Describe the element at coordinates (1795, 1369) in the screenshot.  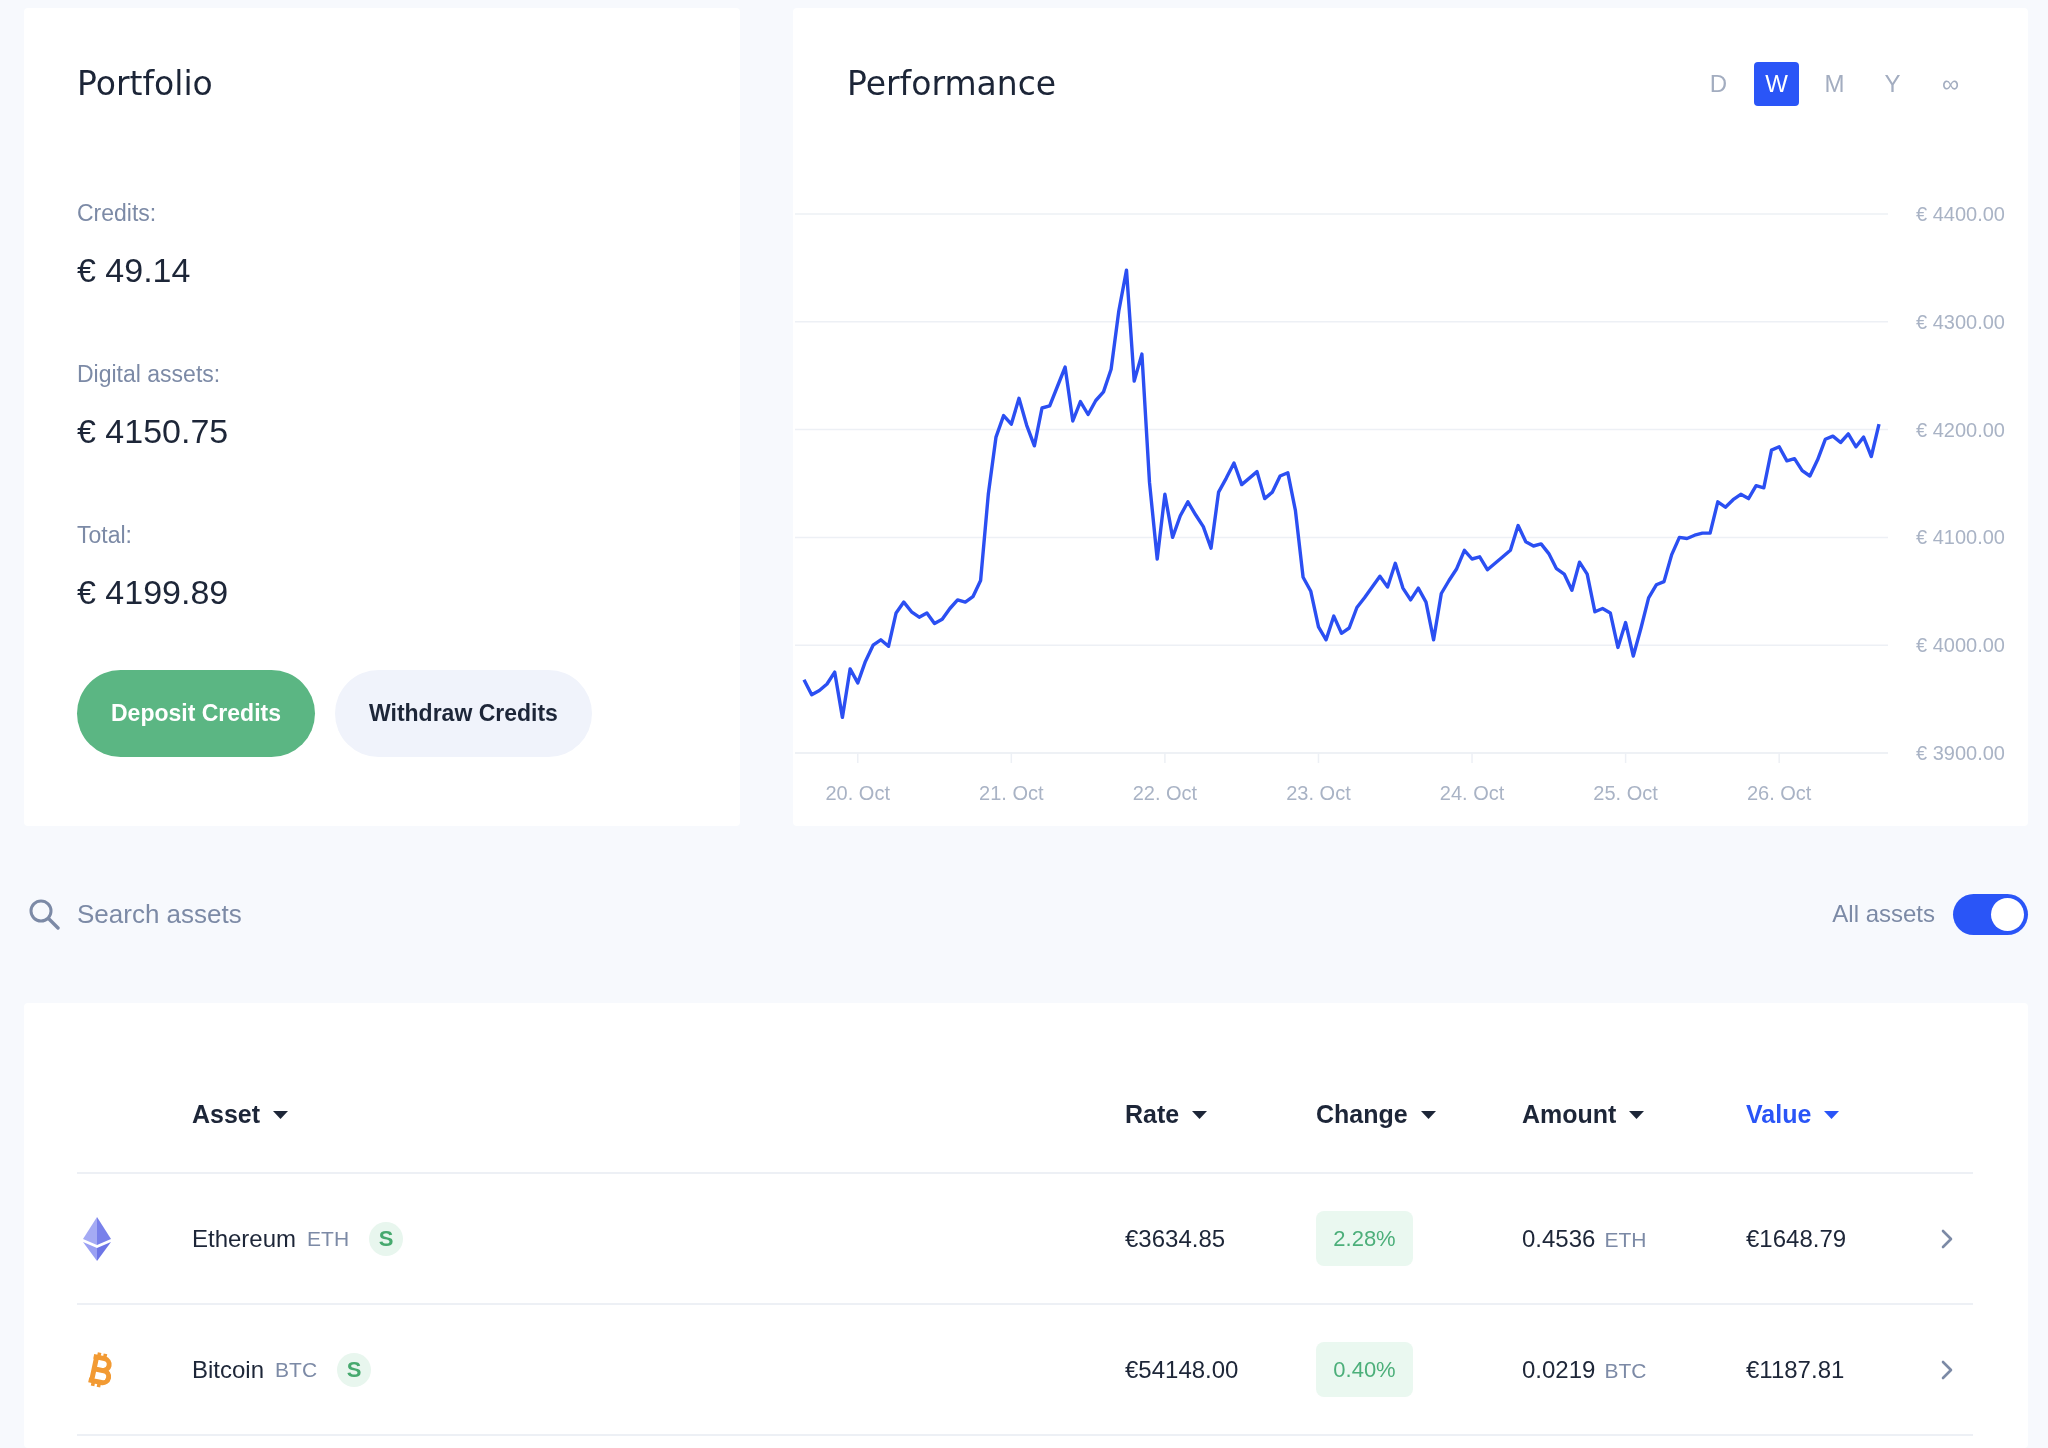
I see `value-cell: €1187.81` at that location.